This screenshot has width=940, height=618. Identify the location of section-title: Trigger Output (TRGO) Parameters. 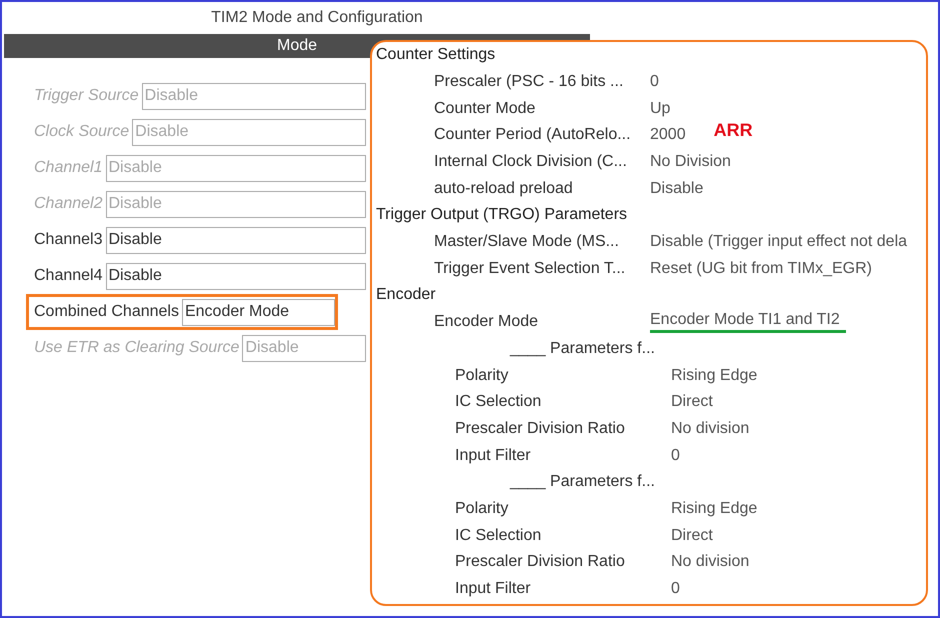
(502, 215).